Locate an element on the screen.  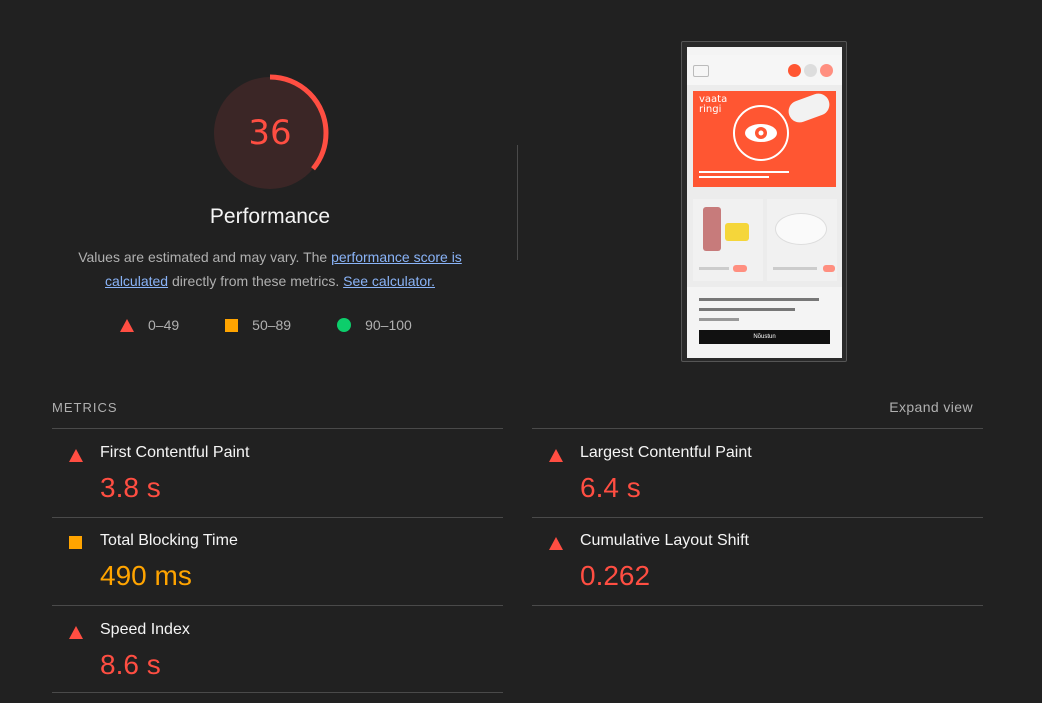
boots-image is located at coordinates (712, 229).